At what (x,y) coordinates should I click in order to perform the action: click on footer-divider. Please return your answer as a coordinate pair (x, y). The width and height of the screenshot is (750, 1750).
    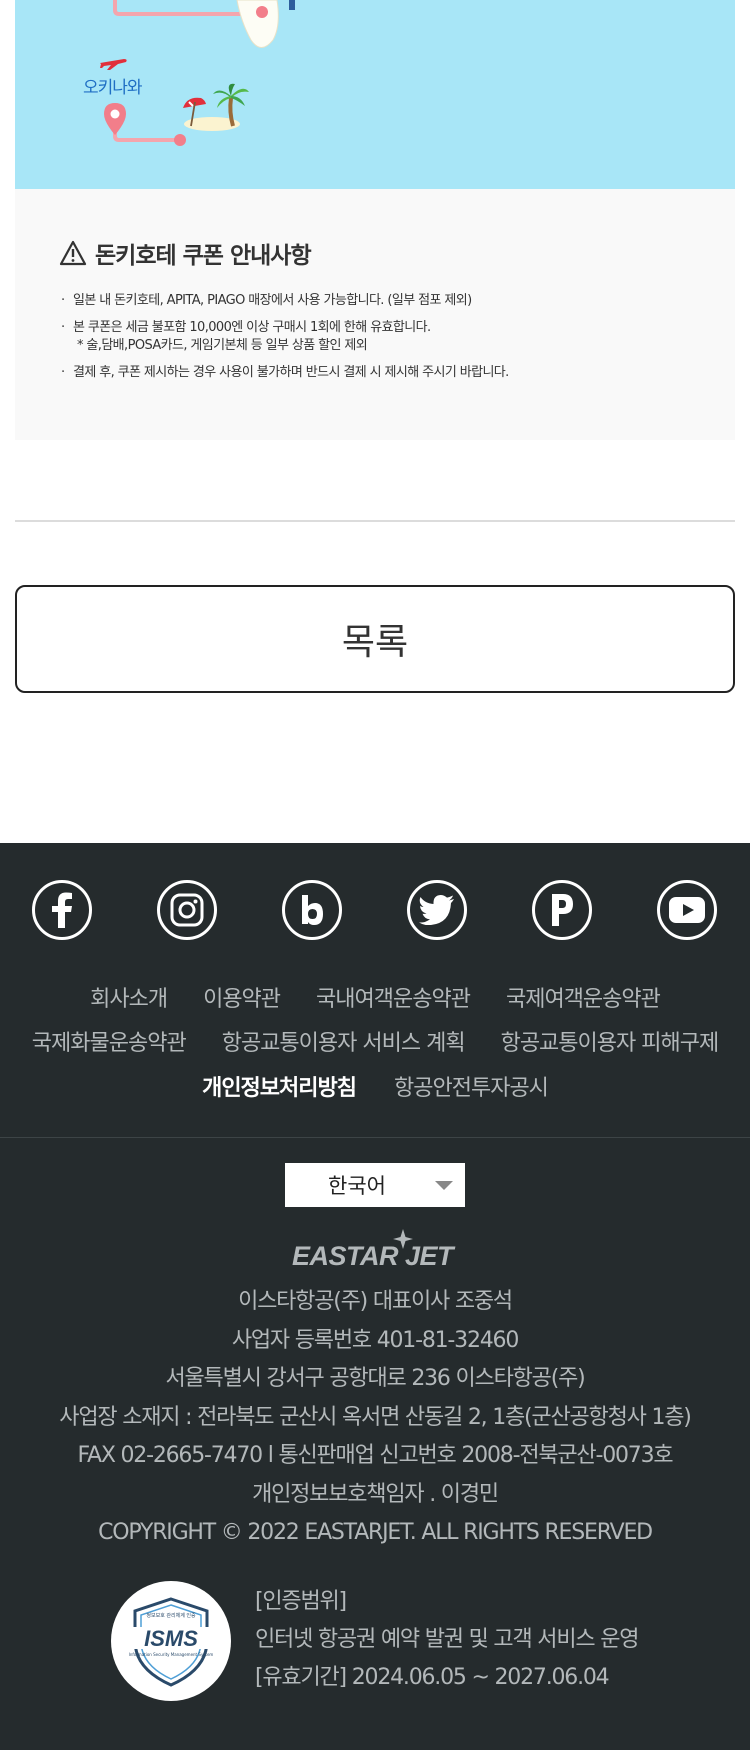
    Looking at the image, I should click on (375, 1137).